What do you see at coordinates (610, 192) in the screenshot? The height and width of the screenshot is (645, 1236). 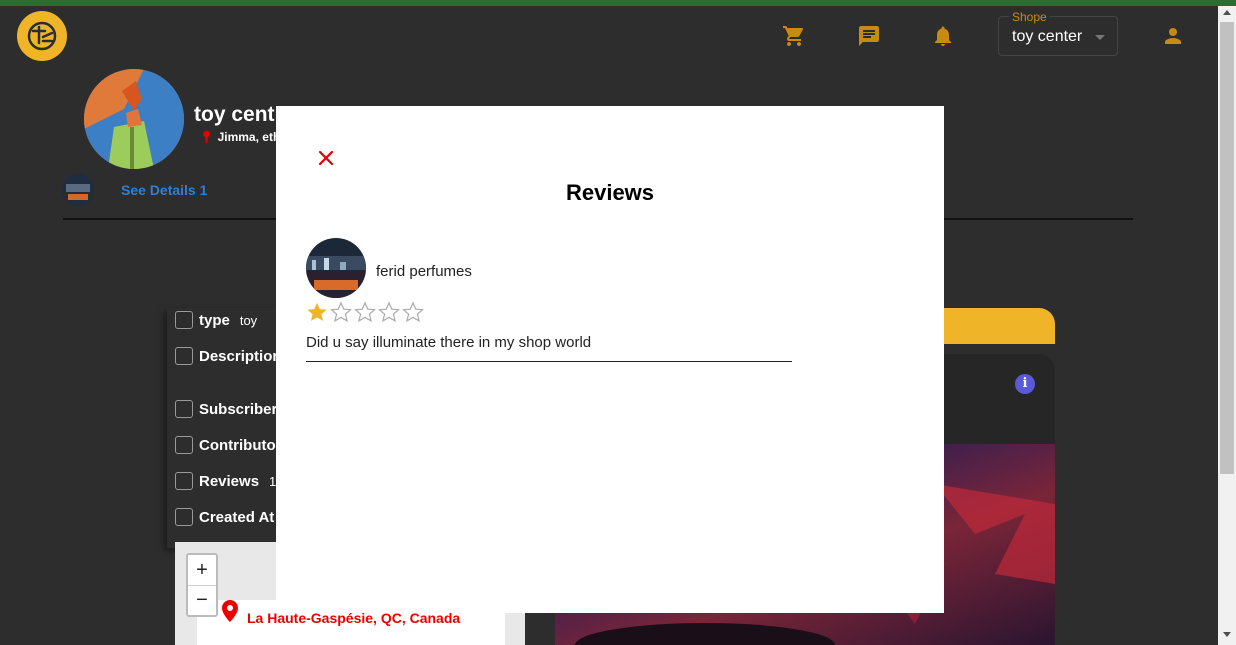 I see `modal-title: Reviews` at bounding box center [610, 192].